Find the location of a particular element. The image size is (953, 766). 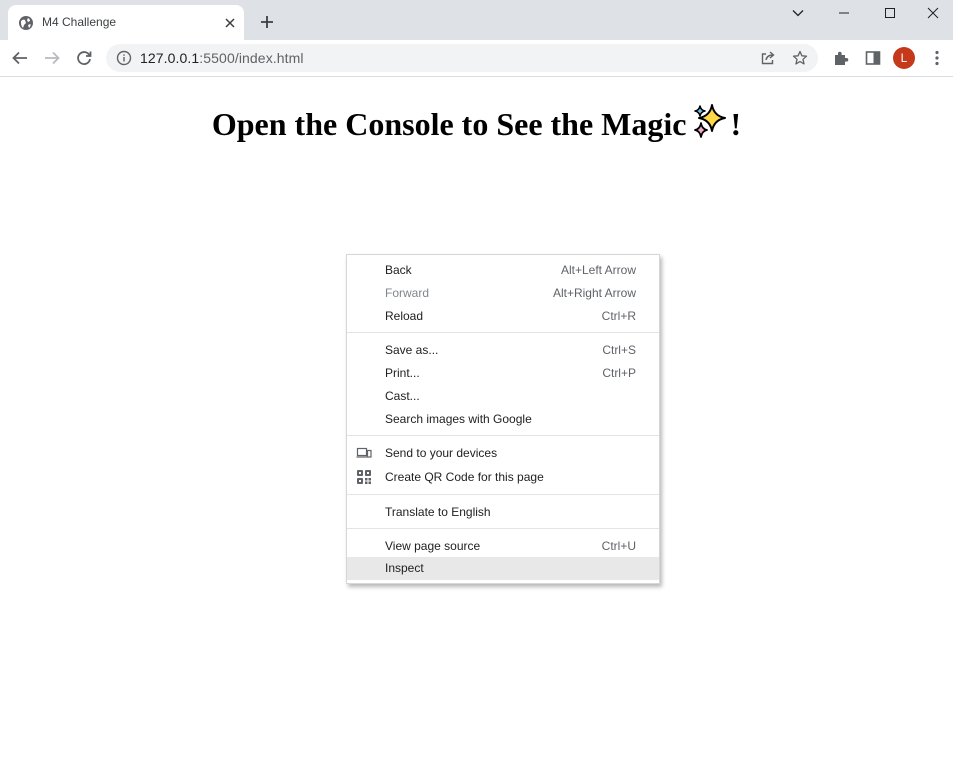

menu-item-print: Print... Ctrl+P is located at coordinates (503, 373).